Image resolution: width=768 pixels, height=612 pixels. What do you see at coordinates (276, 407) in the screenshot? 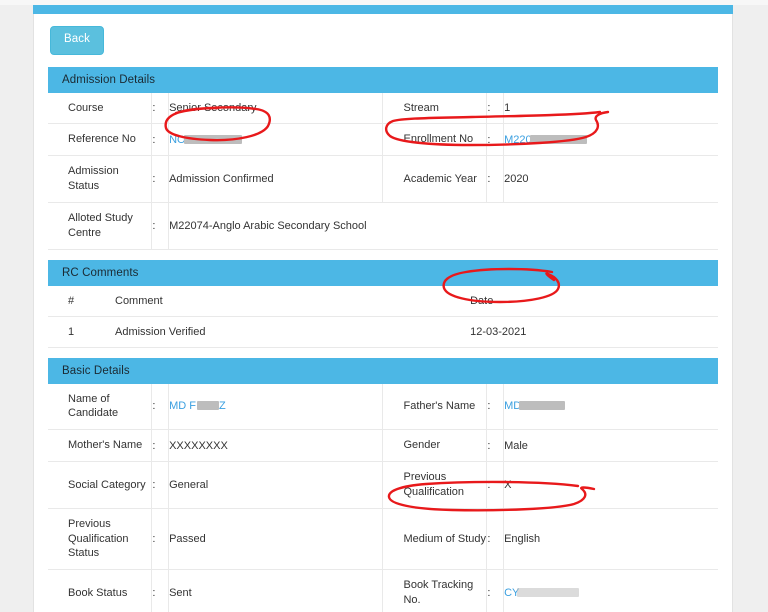
I see `field-value-name-of-candidate: MD F Z` at bounding box center [276, 407].